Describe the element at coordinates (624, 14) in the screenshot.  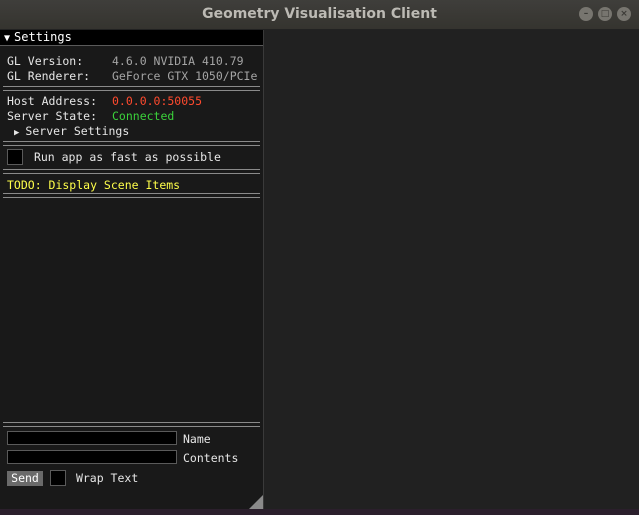
I see `close-icon: ×` at that location.